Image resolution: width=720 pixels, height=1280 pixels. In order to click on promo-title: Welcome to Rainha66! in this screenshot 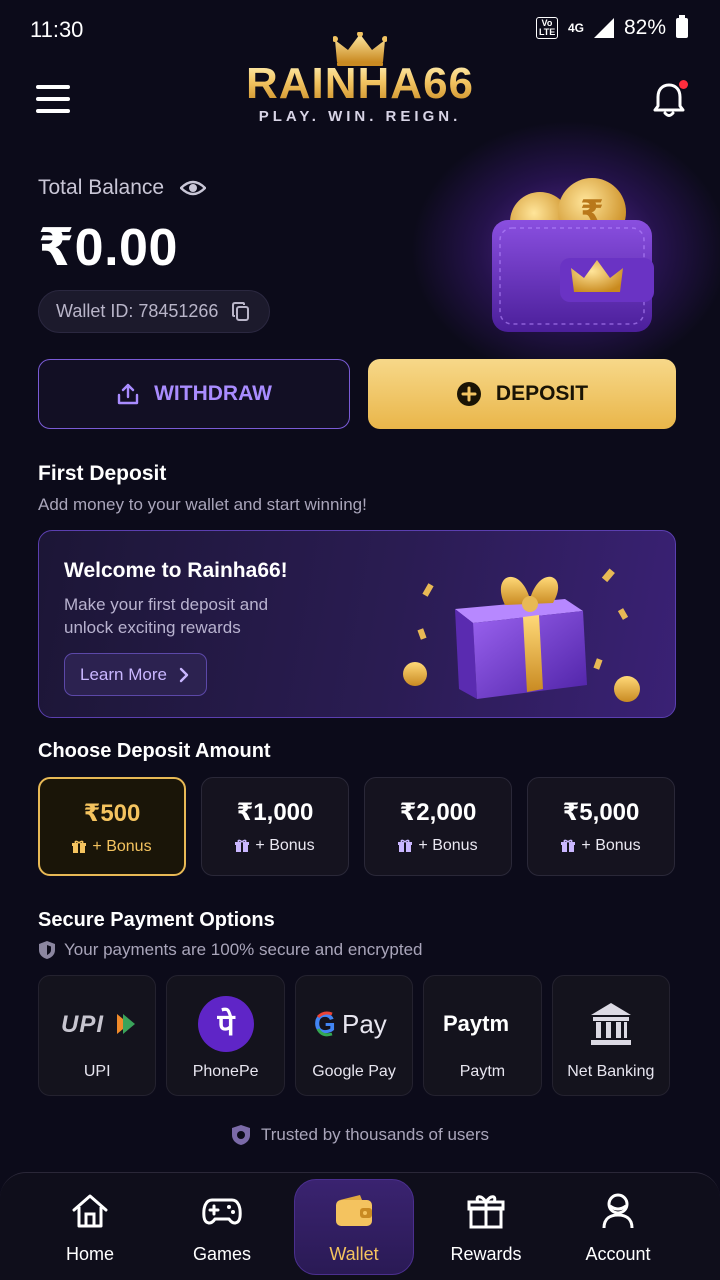, I will do `click(176, 570)`.